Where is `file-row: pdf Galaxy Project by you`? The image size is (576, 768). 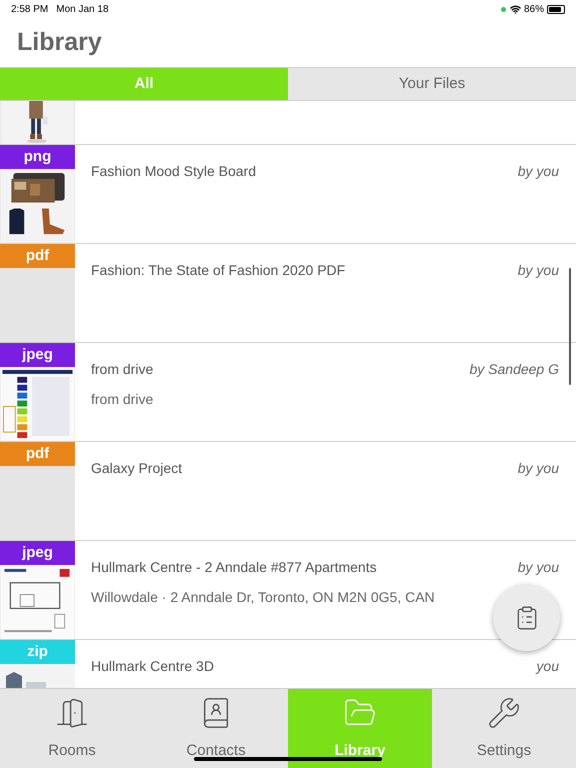
file-row: pdf Galaxy Project by you is located at coordinates (288, 491).